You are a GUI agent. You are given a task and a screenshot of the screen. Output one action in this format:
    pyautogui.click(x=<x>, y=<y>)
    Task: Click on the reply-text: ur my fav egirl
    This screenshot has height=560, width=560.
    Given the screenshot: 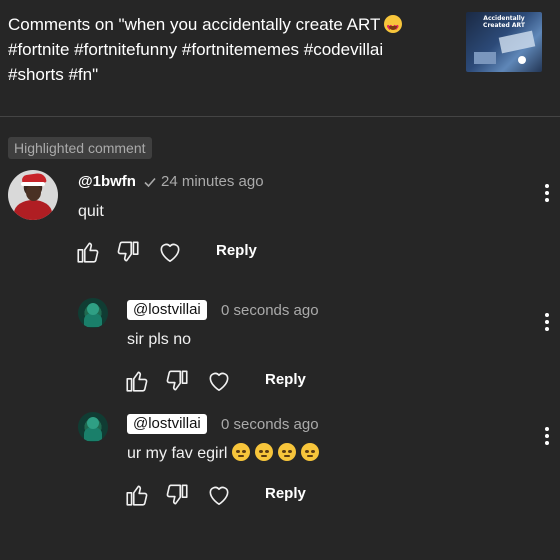 What is the action you would take?
    pyautogui.click(x=223, y=454)
    